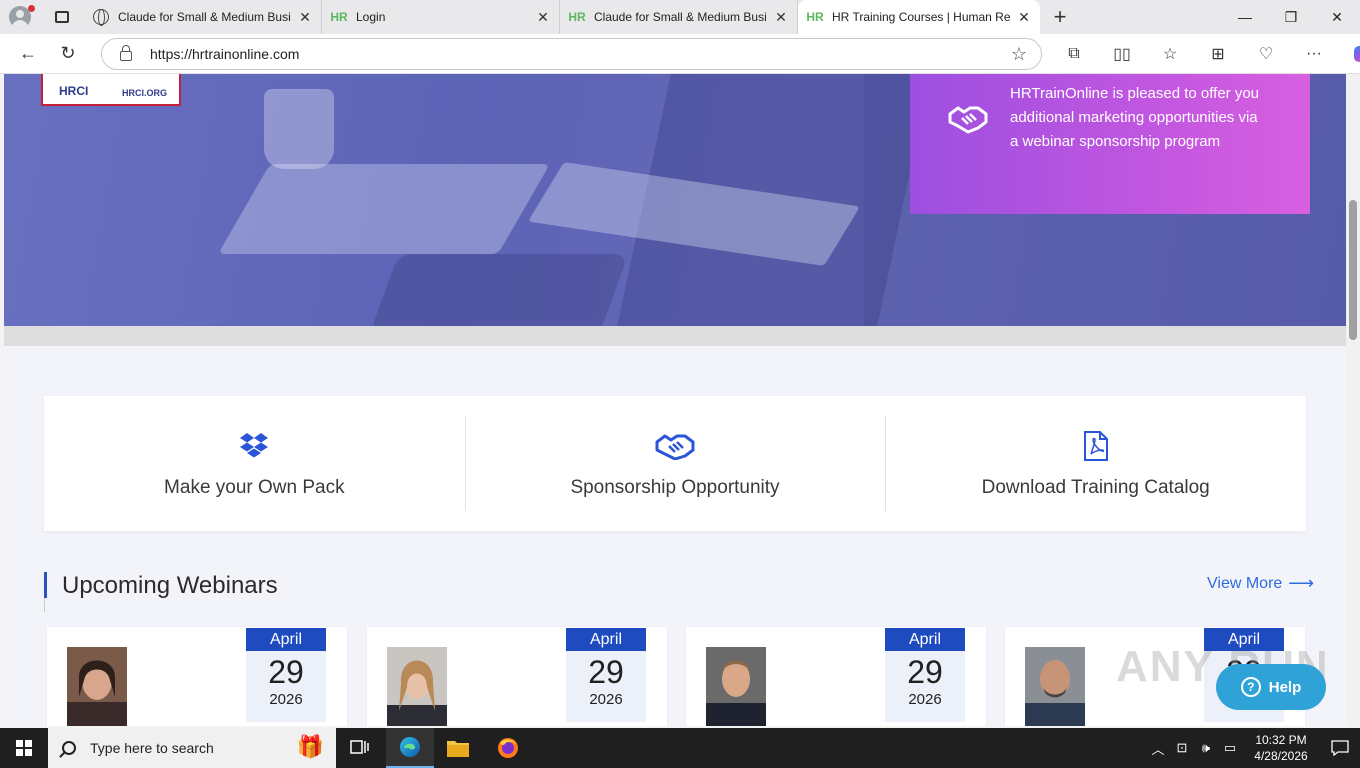 The height and width of the screenshot is (768, 1360). What do you see at coordinates (1158, 748) in the screenshot?
I see `chevron-up-icon: ︿` at bounding box center [1158, 748].